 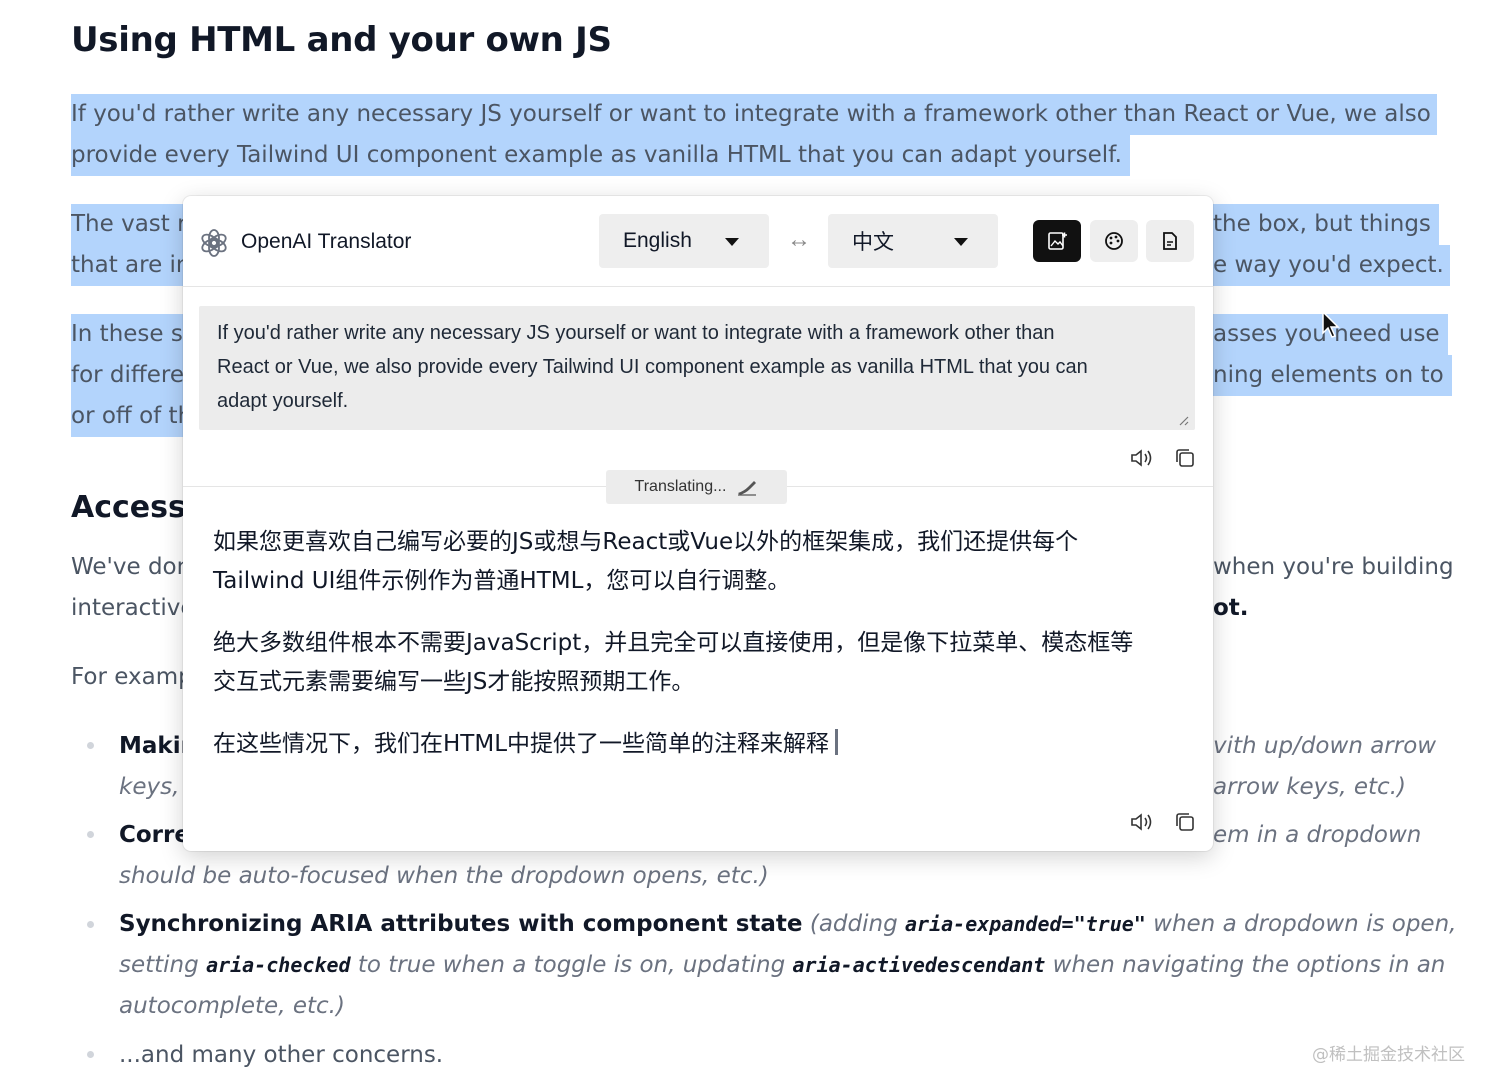 I want to click on para2-right-line2: e way you'd expect., so click(x=1331, y=265).